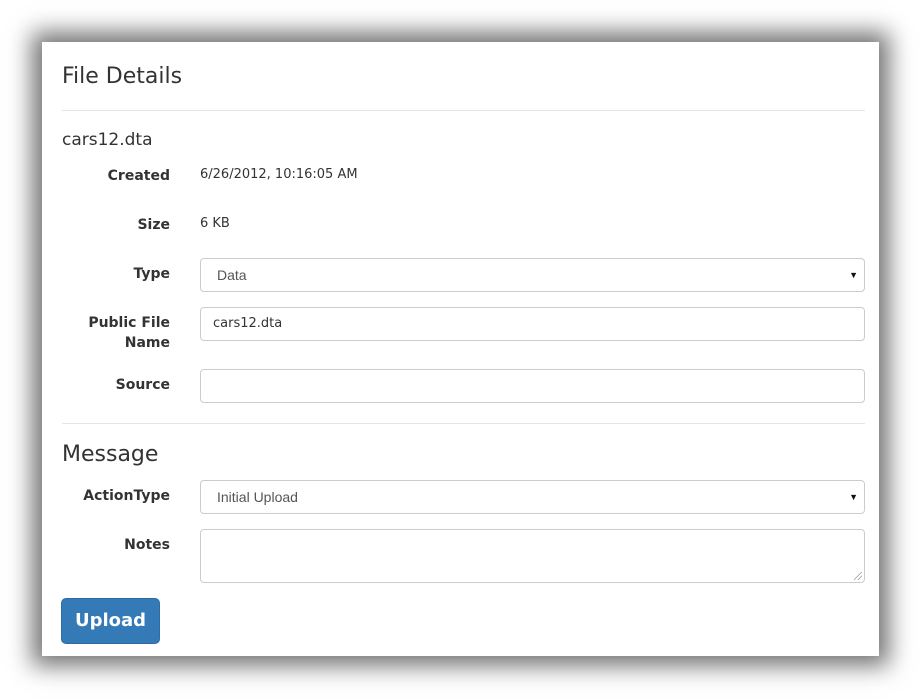 Image resolution: width=921 pixels, height=698 pixels. What do you see at coordinates (122, 76) in the screenshot?
I see `file-details-heading: File Details` at bounding box center [122, 76].